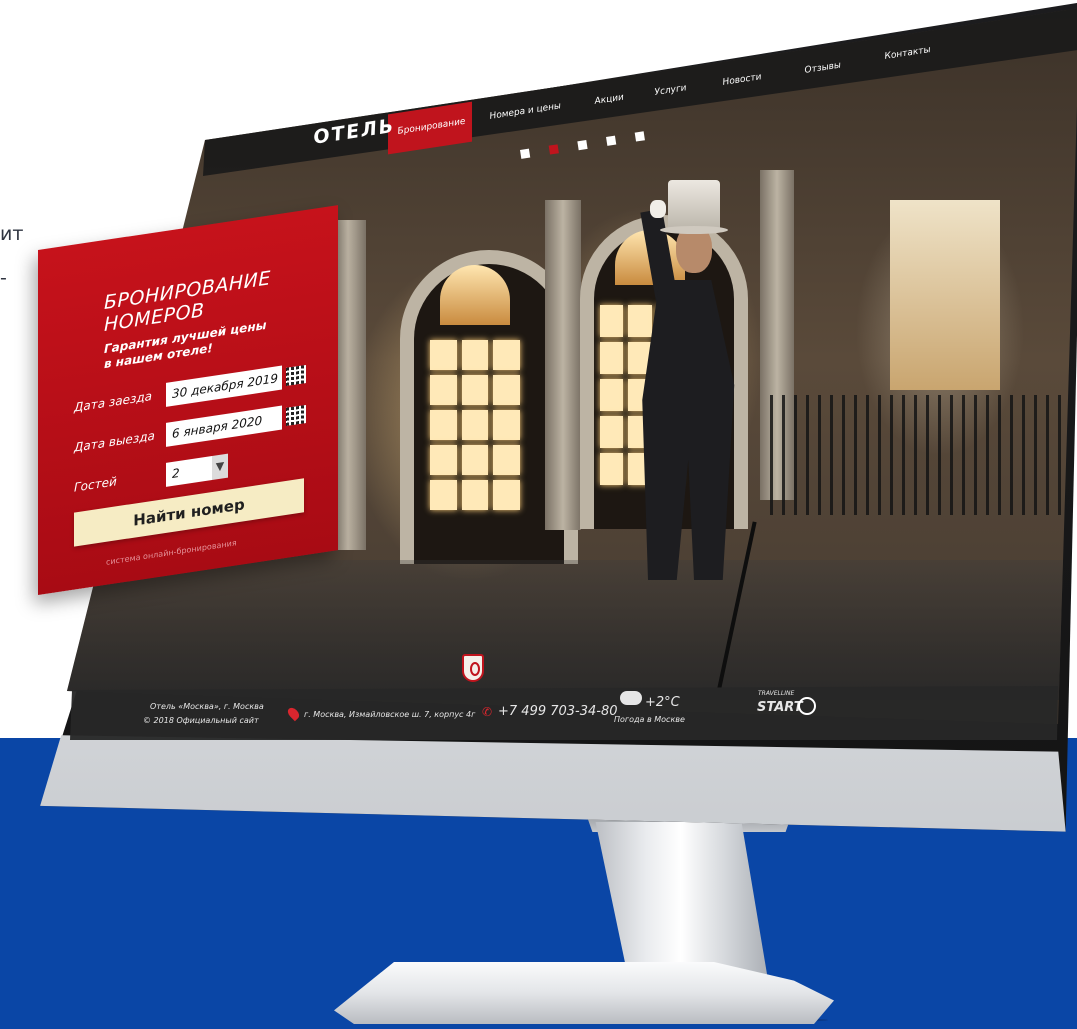  I want to click on footer-phone: +7 499 703-34-80, so click(558, 711).